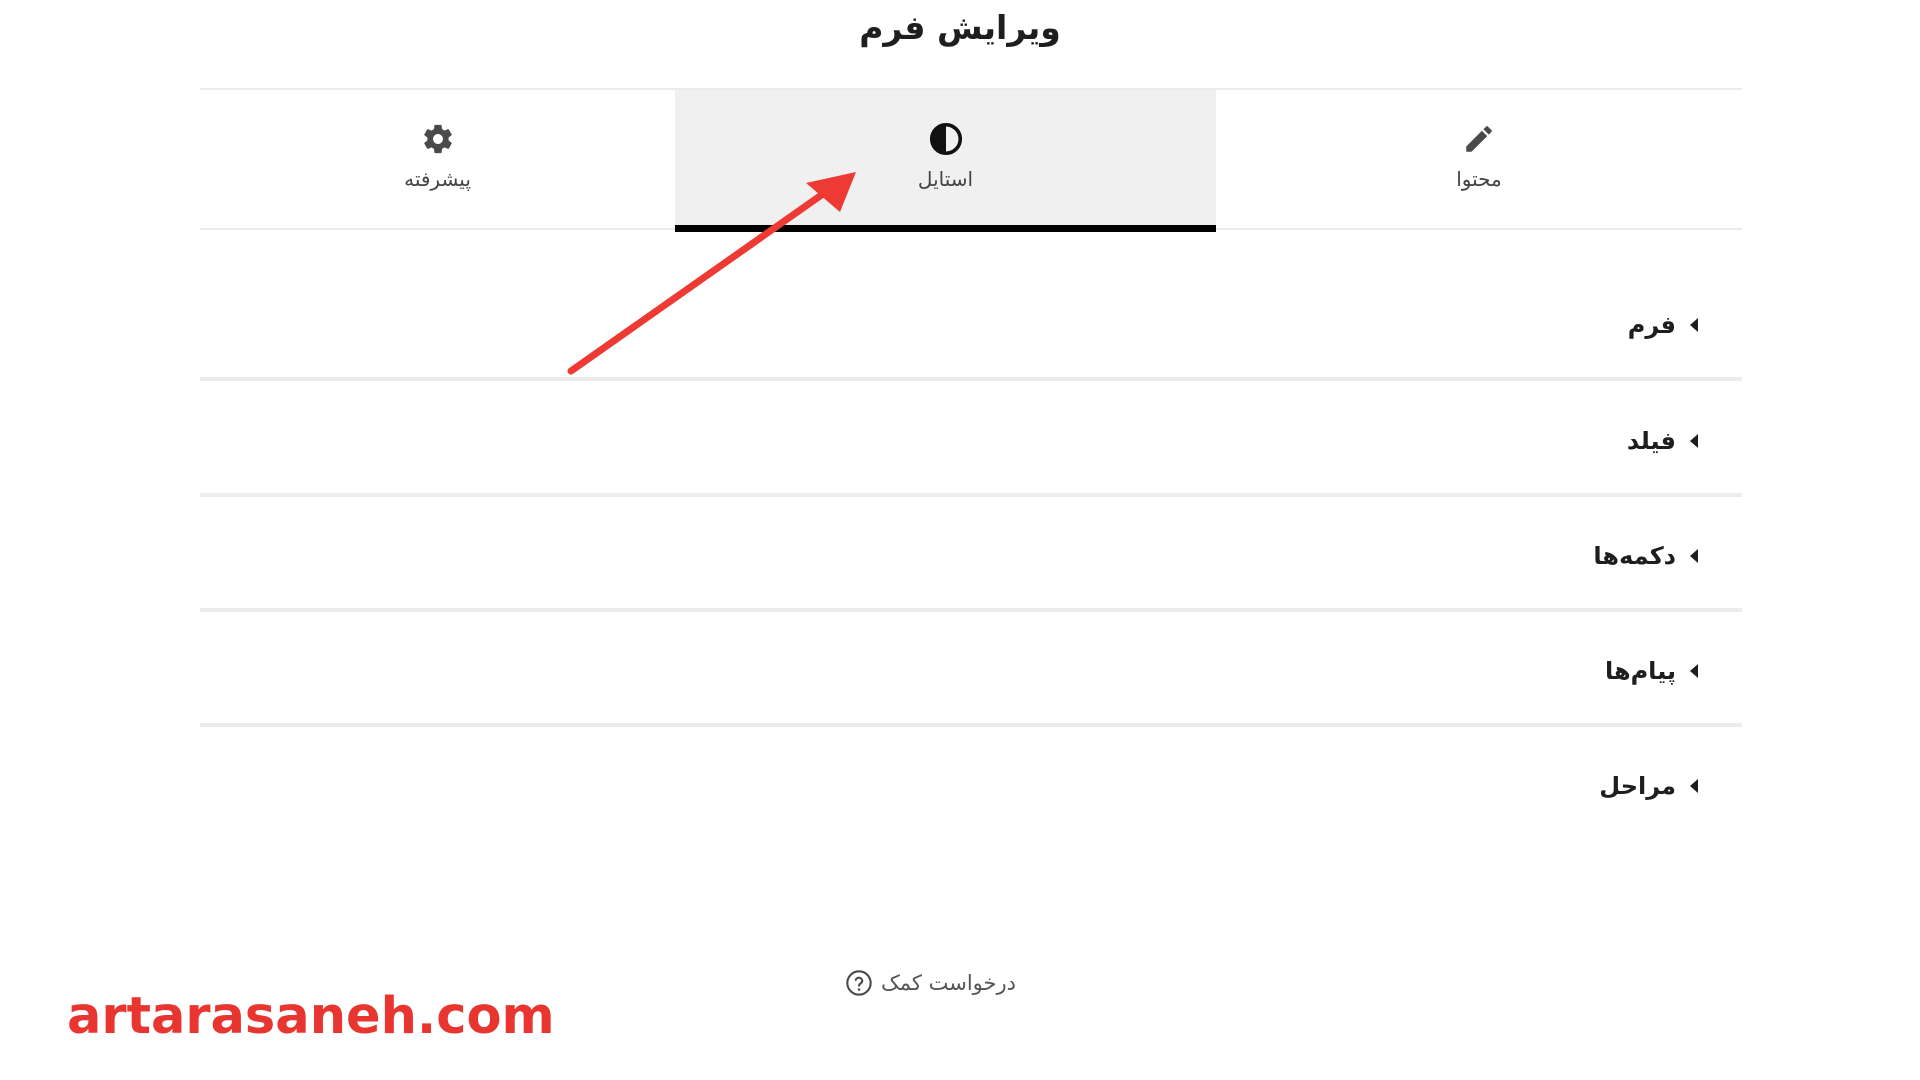 This screenshot has height=1080, width=1920. I want to click on help-request-link: درخواست کمک, so click(930, 983).